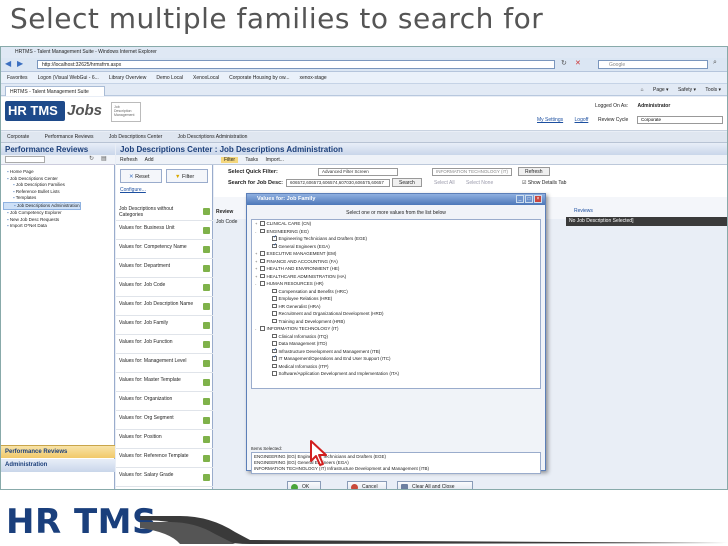 The width and height of the screenshot is (728, 546). What do you see at coordinates (687, 90) in the screenshot?
I see `safety-menu: Safety ▾` at bounding box center [687, 90].